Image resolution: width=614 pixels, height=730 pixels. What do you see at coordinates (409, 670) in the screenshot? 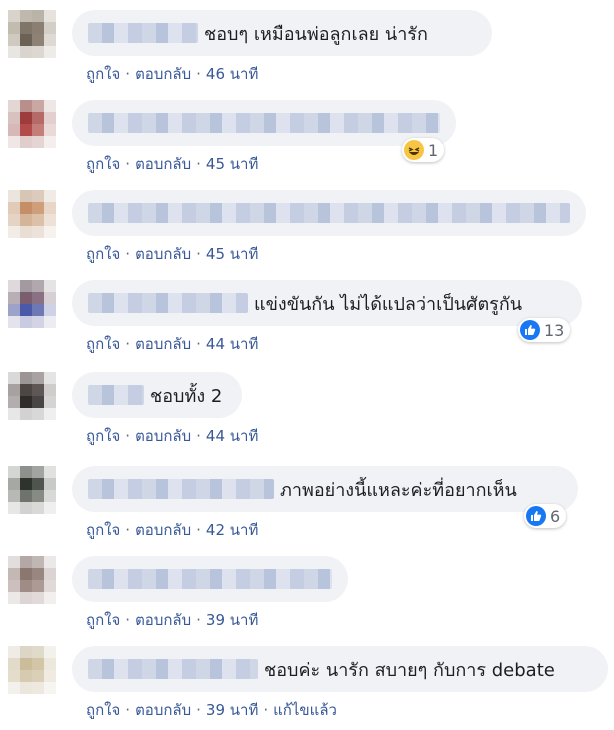
I see `comment-text: ชอบค่ะ นารัก สบายๆ กับการ debate` at bounding box center [409, 670].